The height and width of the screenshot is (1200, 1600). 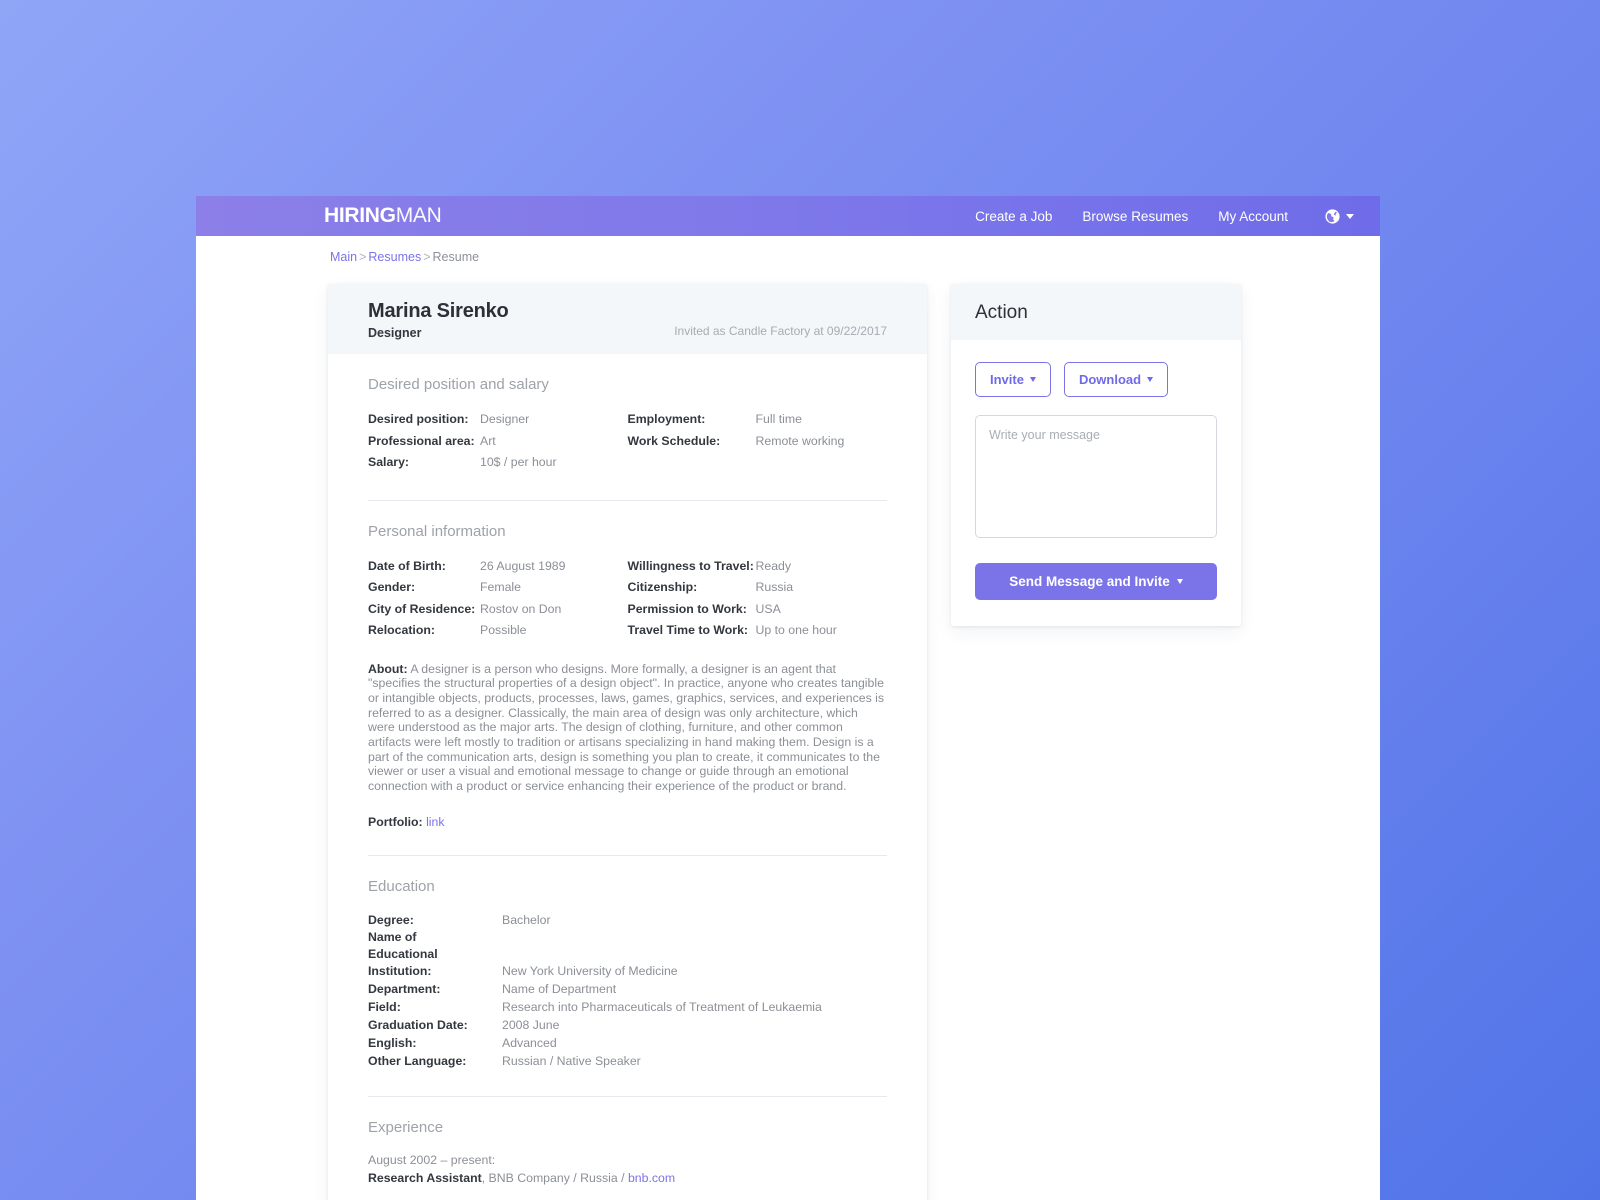 I want to click on field-value: Russia, so click(x=774, y=587).